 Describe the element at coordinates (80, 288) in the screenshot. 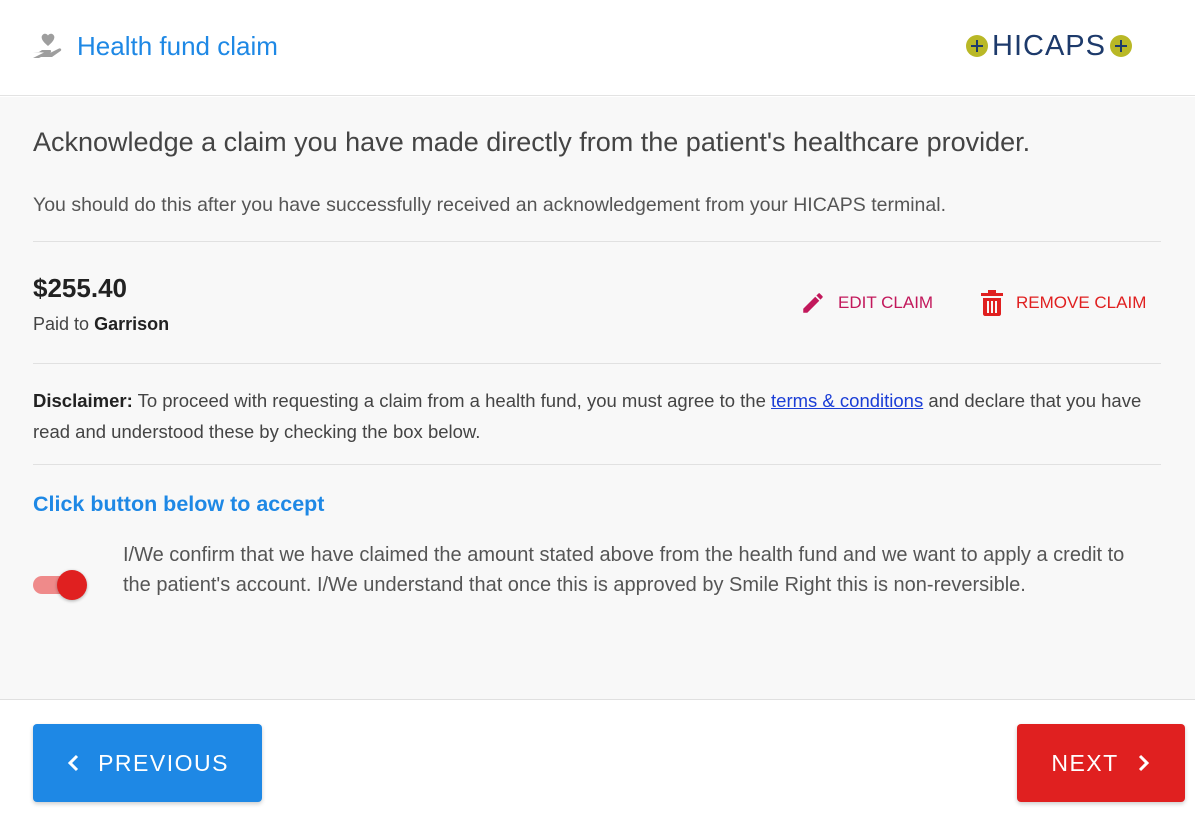

I see `claim-amount: $255.40` at that location.